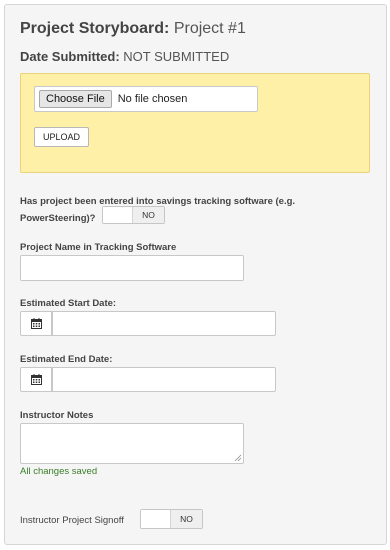  I want to click on signoff-label: Instructor Project Signoff, so click(72, 520).